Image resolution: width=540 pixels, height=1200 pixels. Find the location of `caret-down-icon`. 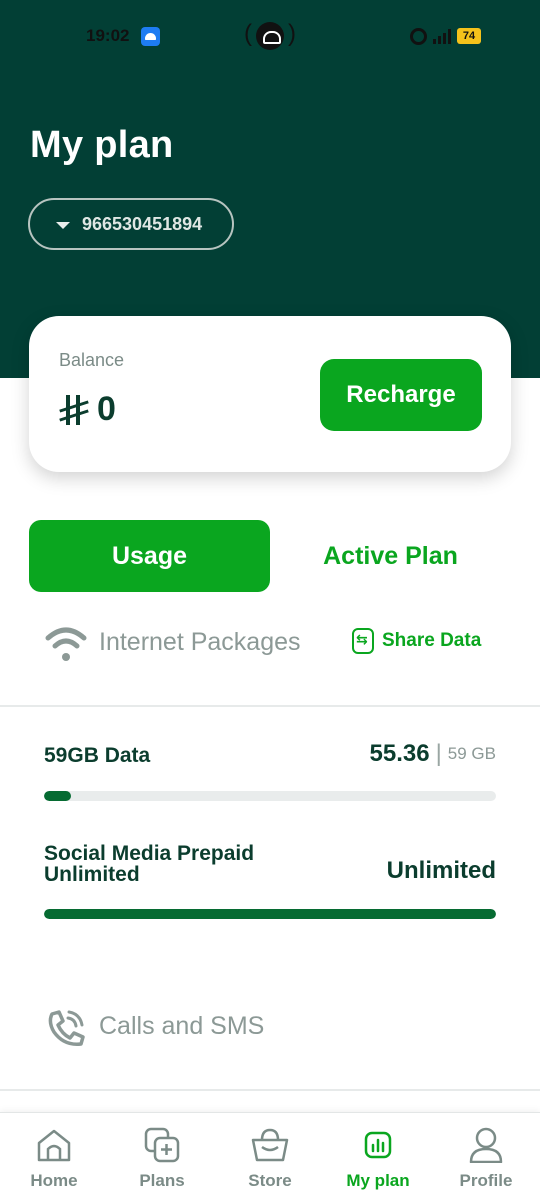

caret-down-icon is located at coordinates (63, 225).